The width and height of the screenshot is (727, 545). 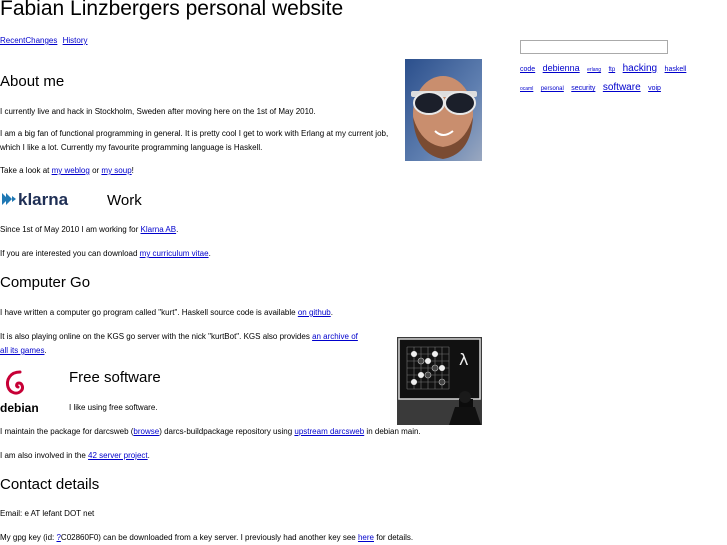 I want to click on tag-link-ftp: ftp, so click(x=612, y=70).